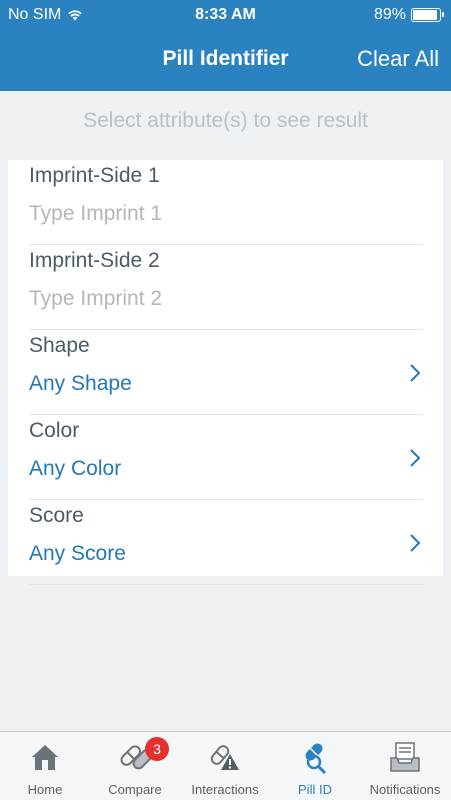 Image resolution: width=451 pixels, height=800 pixels. What do you see at coordinates (45, 789) in the screenshot?
I see `tab-label: Home` at bounding box center [45, 789].